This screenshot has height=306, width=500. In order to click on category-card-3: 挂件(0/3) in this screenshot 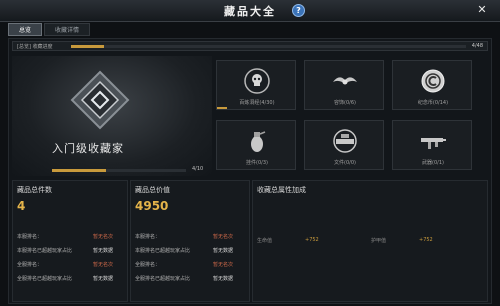, I will do `click(256, 145)`.